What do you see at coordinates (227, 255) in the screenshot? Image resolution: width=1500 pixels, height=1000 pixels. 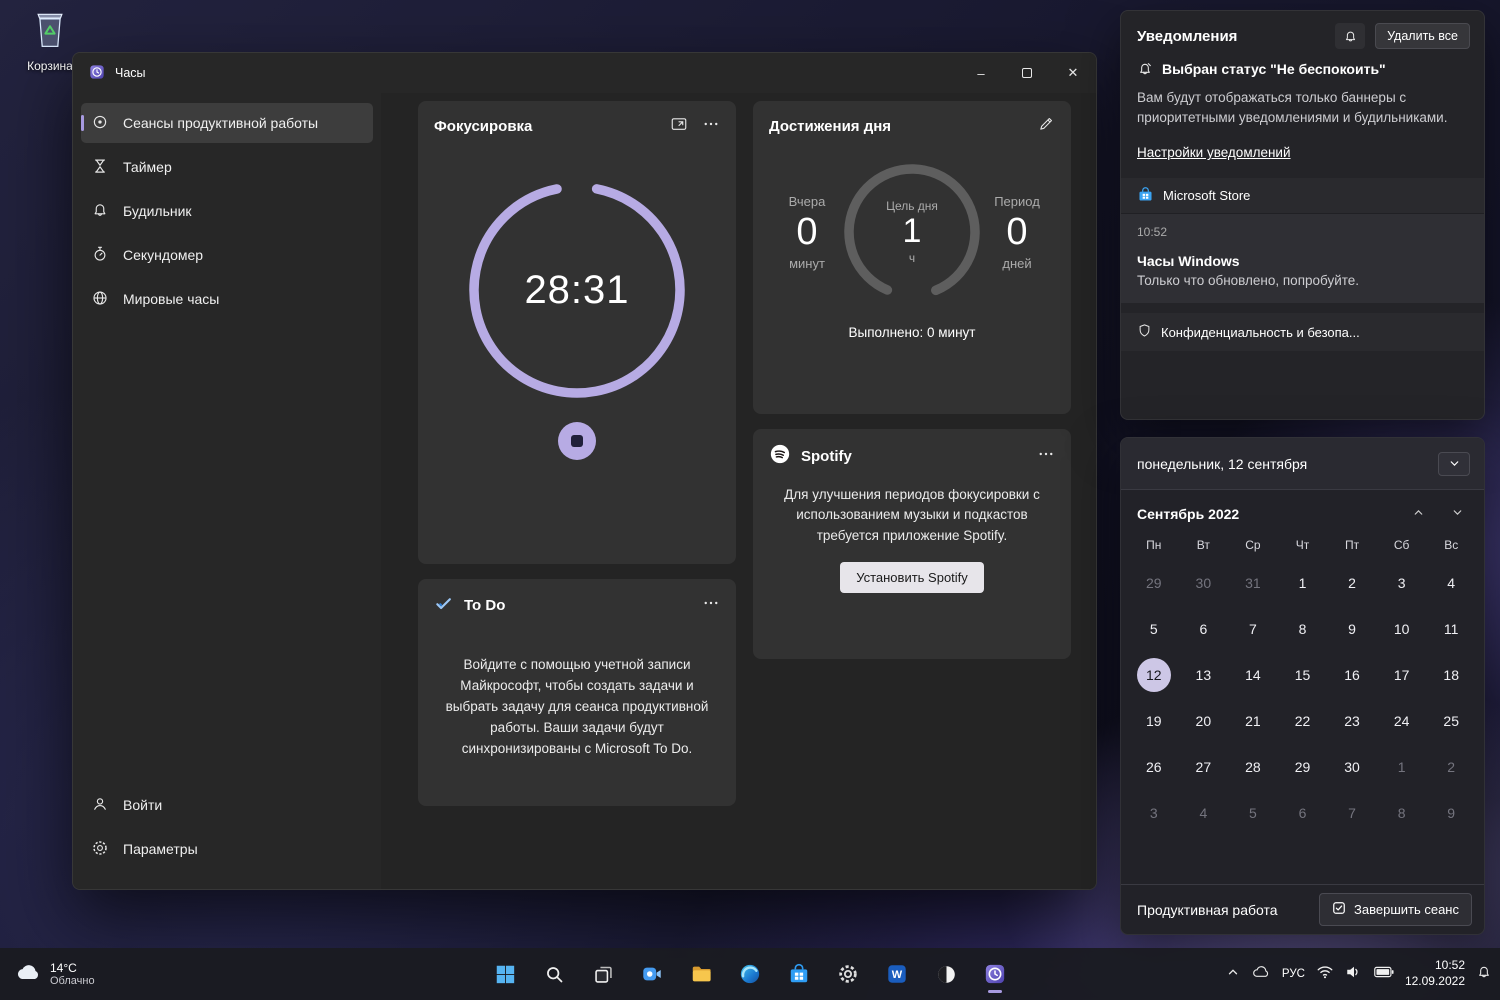 I see `sidebar-item-stopwatch: Секундомер` at bounding box center [227, 255].